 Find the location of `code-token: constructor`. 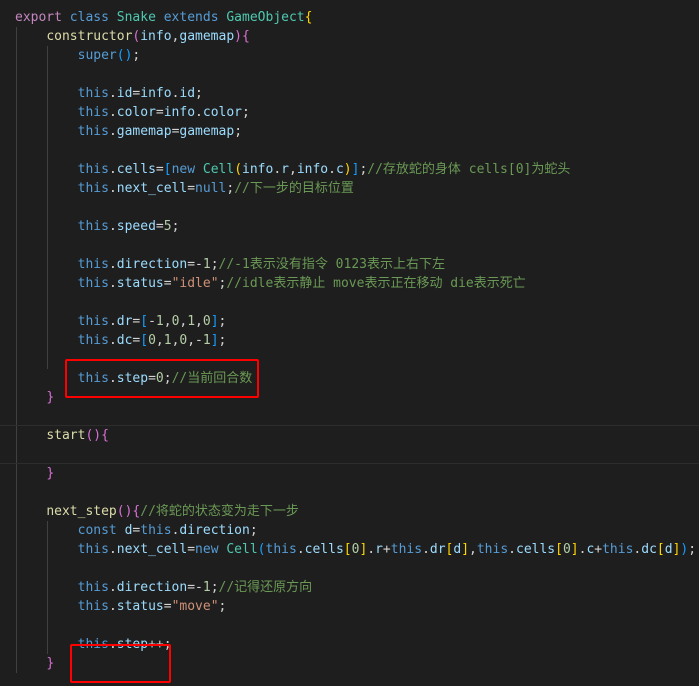

code-token: constructor is located at coordinates (89, 36).